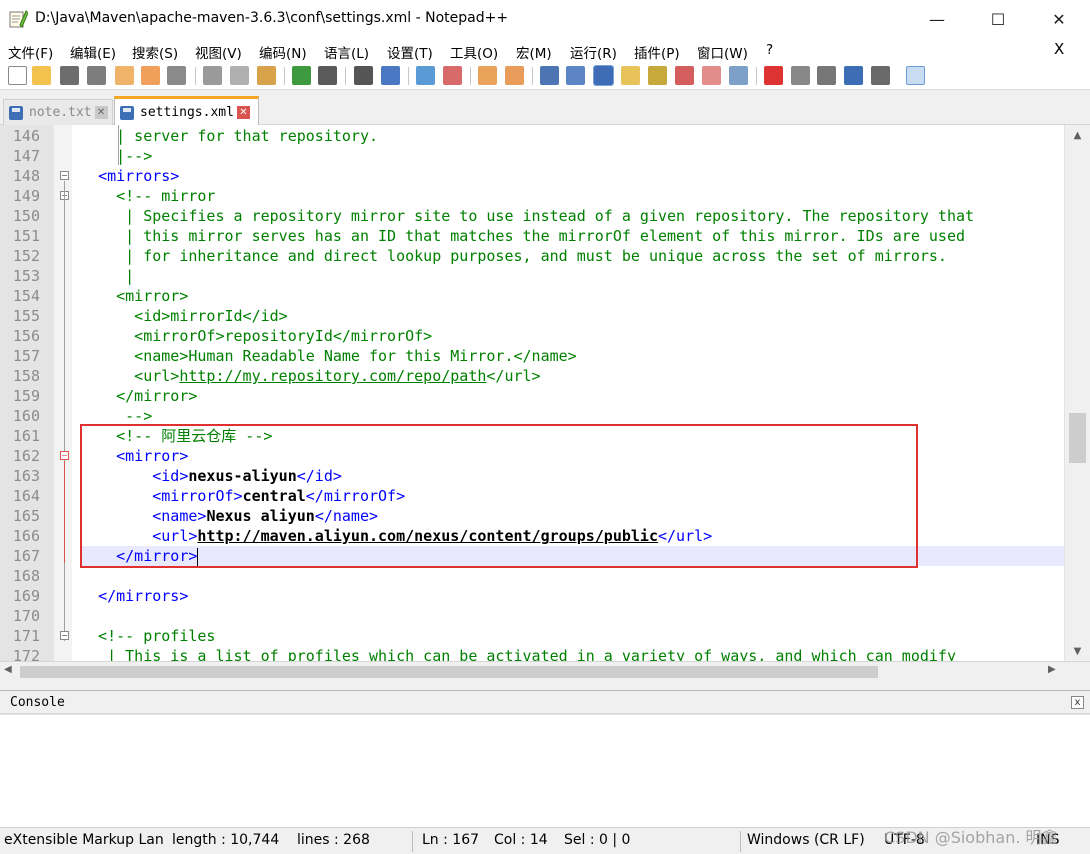  Describe the element at coordinates (363, 75) in the screenshot. I see `find-icon` at that location.